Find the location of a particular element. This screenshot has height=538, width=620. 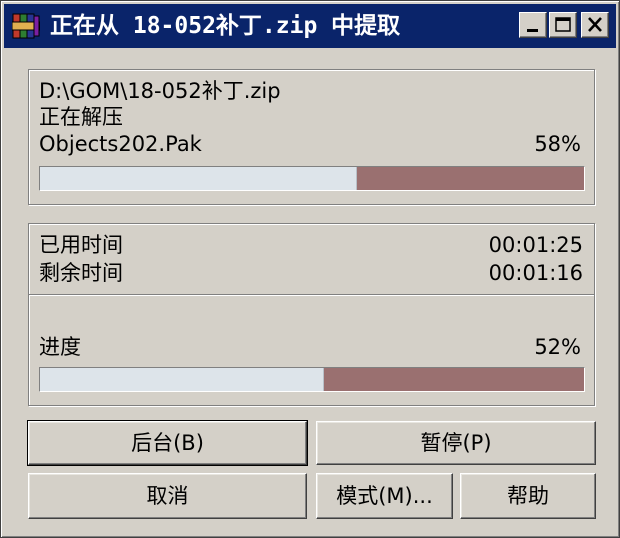

cancel-button: 取消 is located at coordinates (167, 496).